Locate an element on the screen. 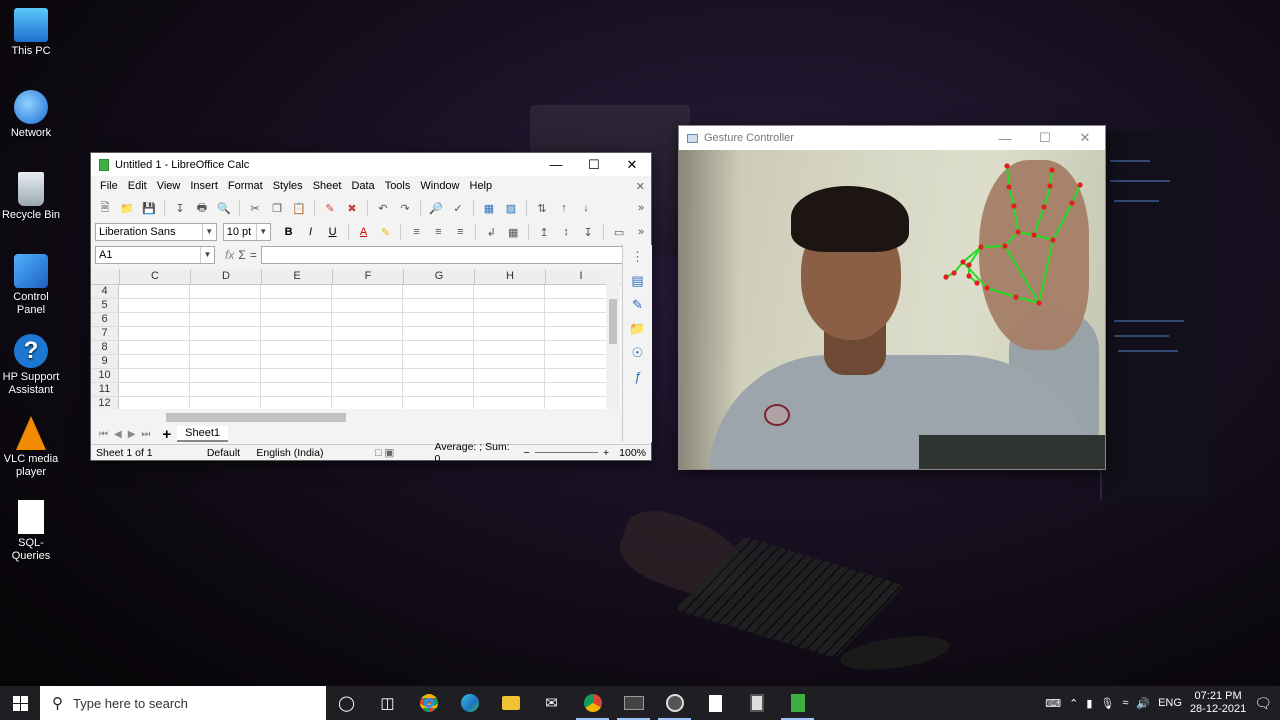 This screenshot has height=720, width=1280. column-header: F is located at coordinates (367, 276).